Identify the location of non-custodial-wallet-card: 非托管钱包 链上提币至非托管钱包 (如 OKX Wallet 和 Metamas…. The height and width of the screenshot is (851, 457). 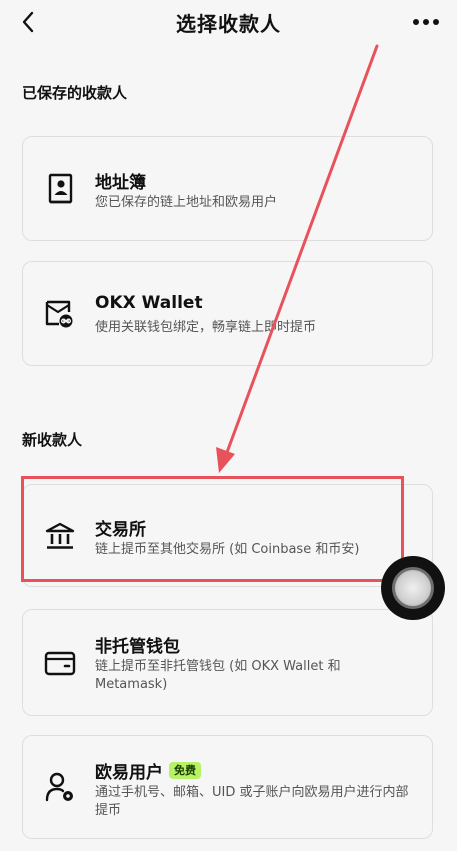
(227, 662).